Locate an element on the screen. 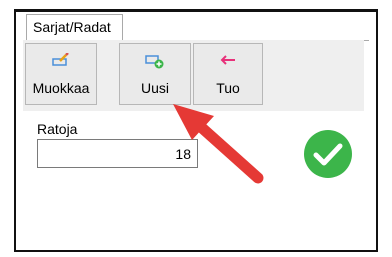  edit-icon is located at coordinates (61, 61).